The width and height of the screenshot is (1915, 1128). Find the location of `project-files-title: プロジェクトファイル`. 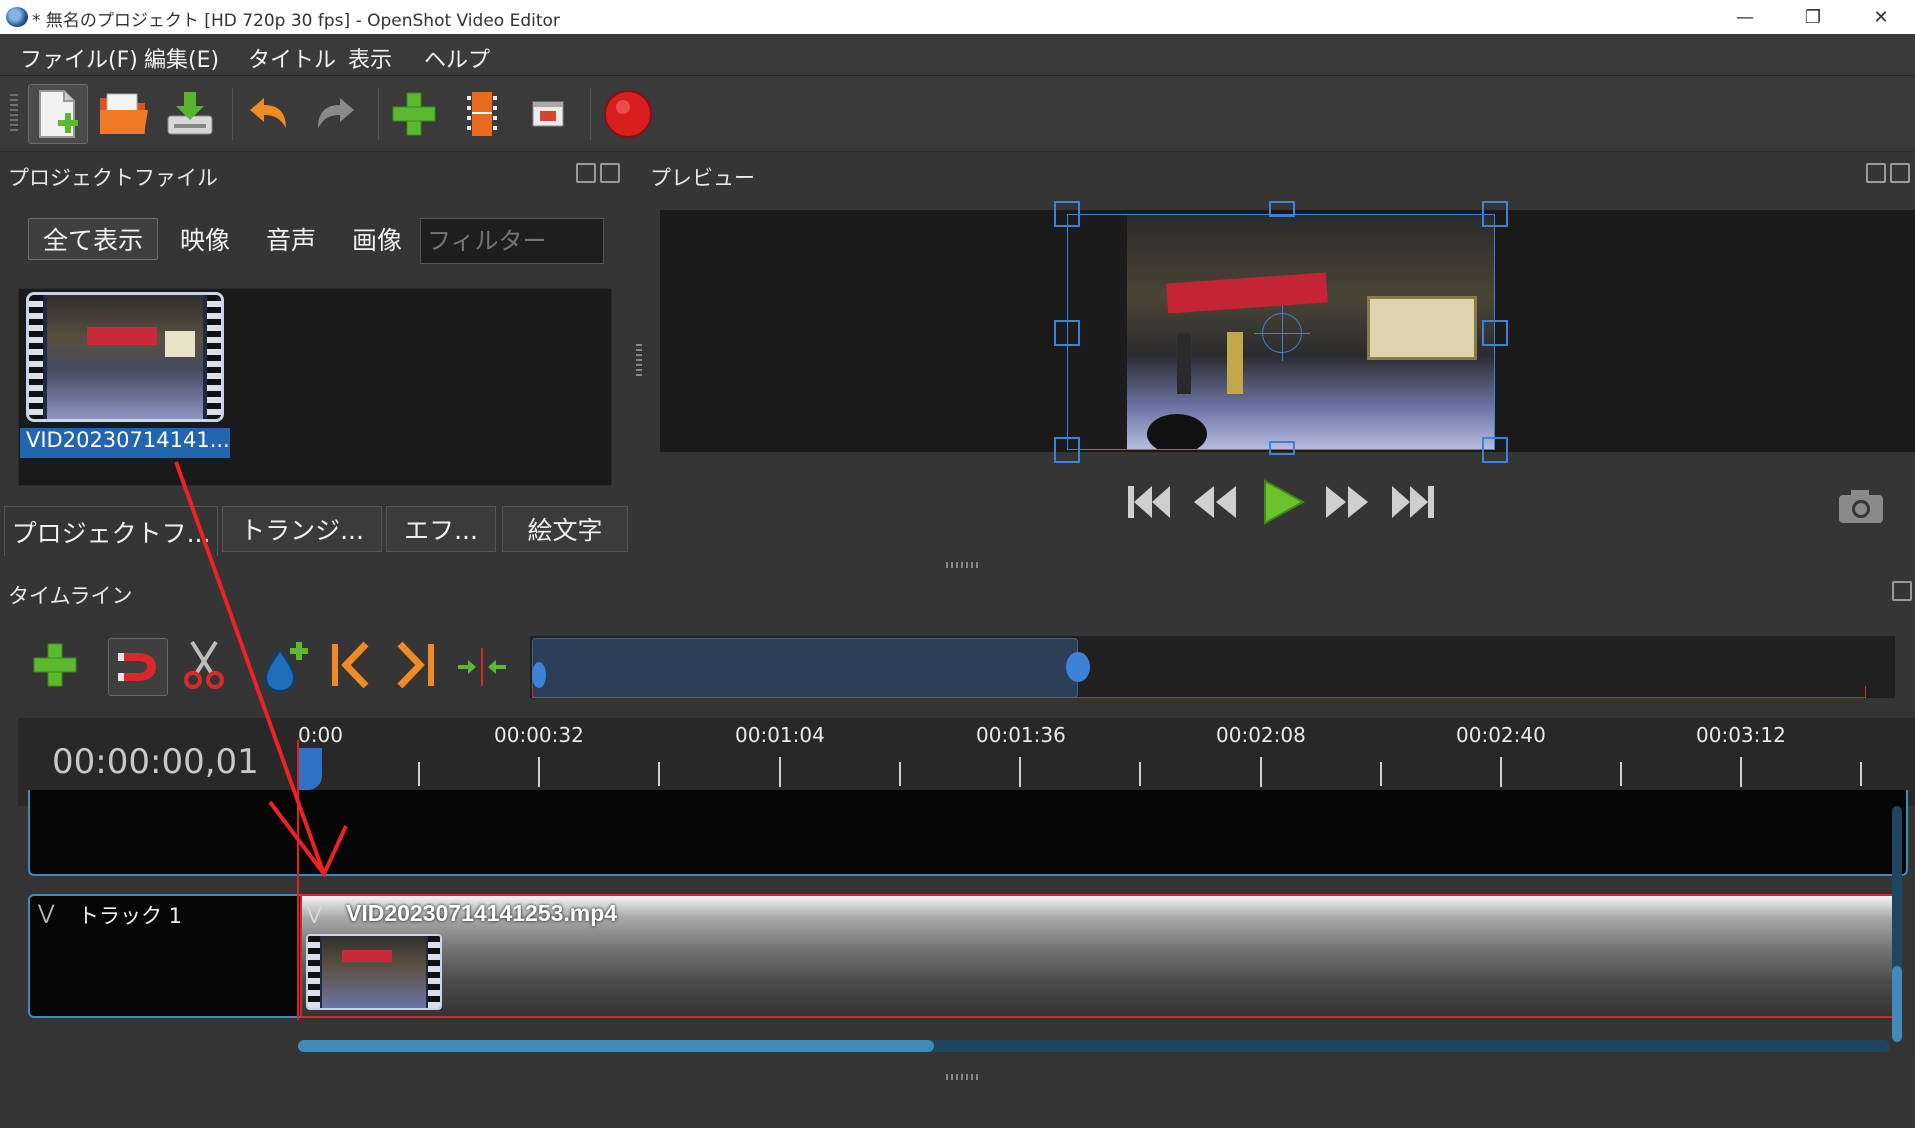

project-files-title: プロジェクトファイル is located at coordinates (113, 178).